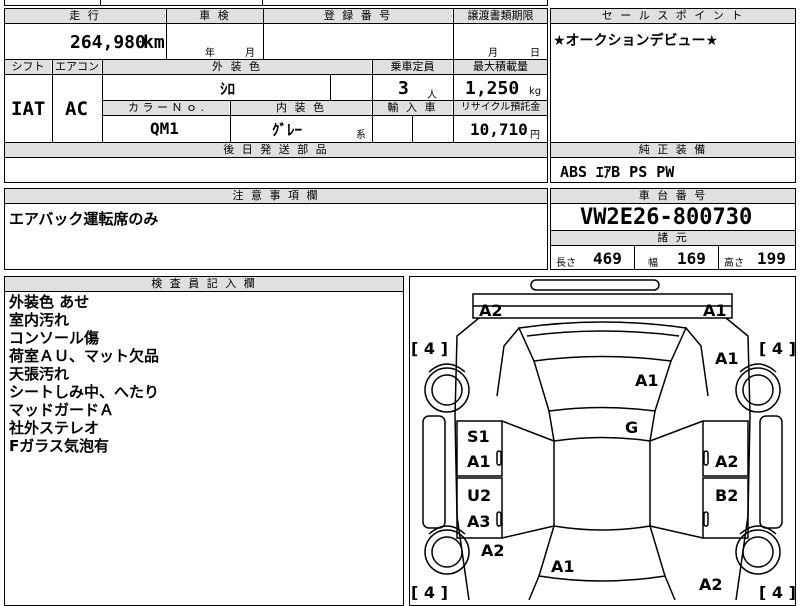 Image resolution: width=800 pixels, height=606 pixels. Describe the element at coordinates (478, 436) in the screenshot. I see `damage-mark: S1` at that location.